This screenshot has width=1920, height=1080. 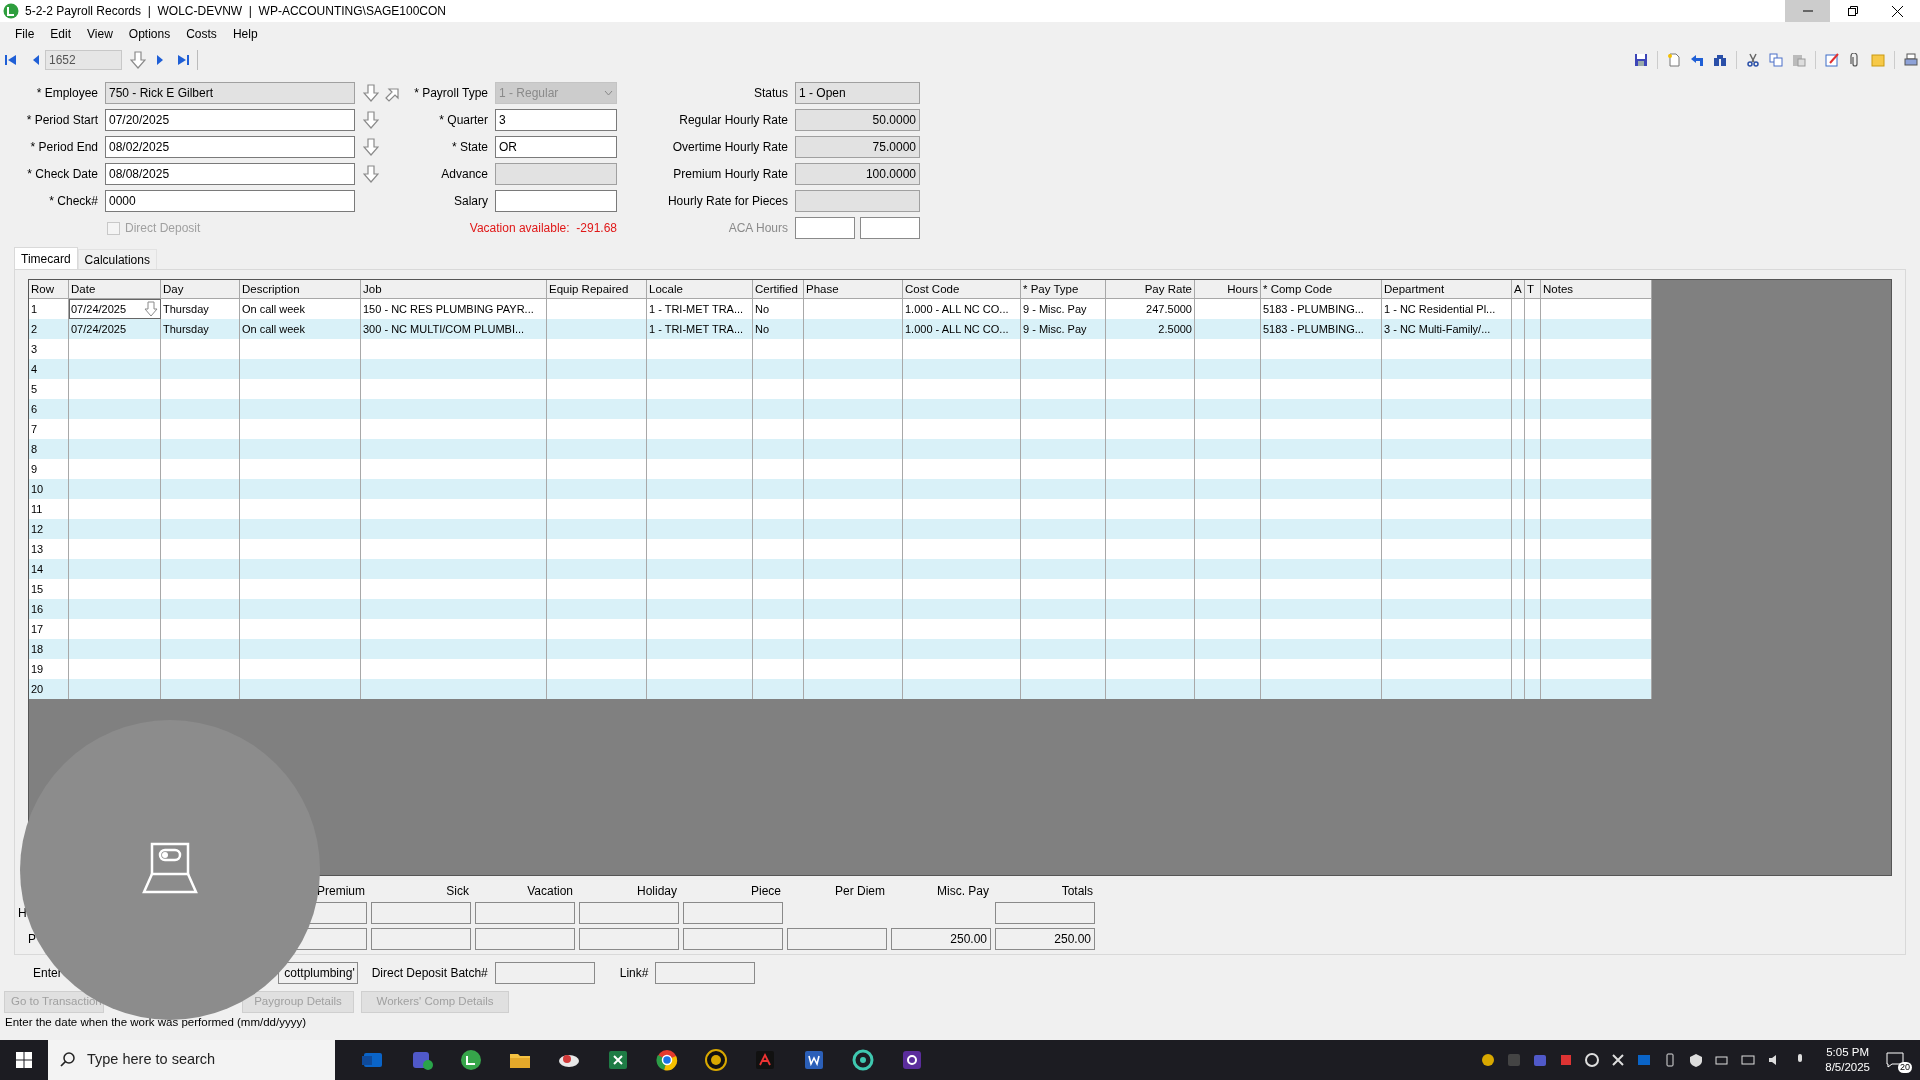 I want to click on text-field: 75.0000, so click(x=857, y=147).